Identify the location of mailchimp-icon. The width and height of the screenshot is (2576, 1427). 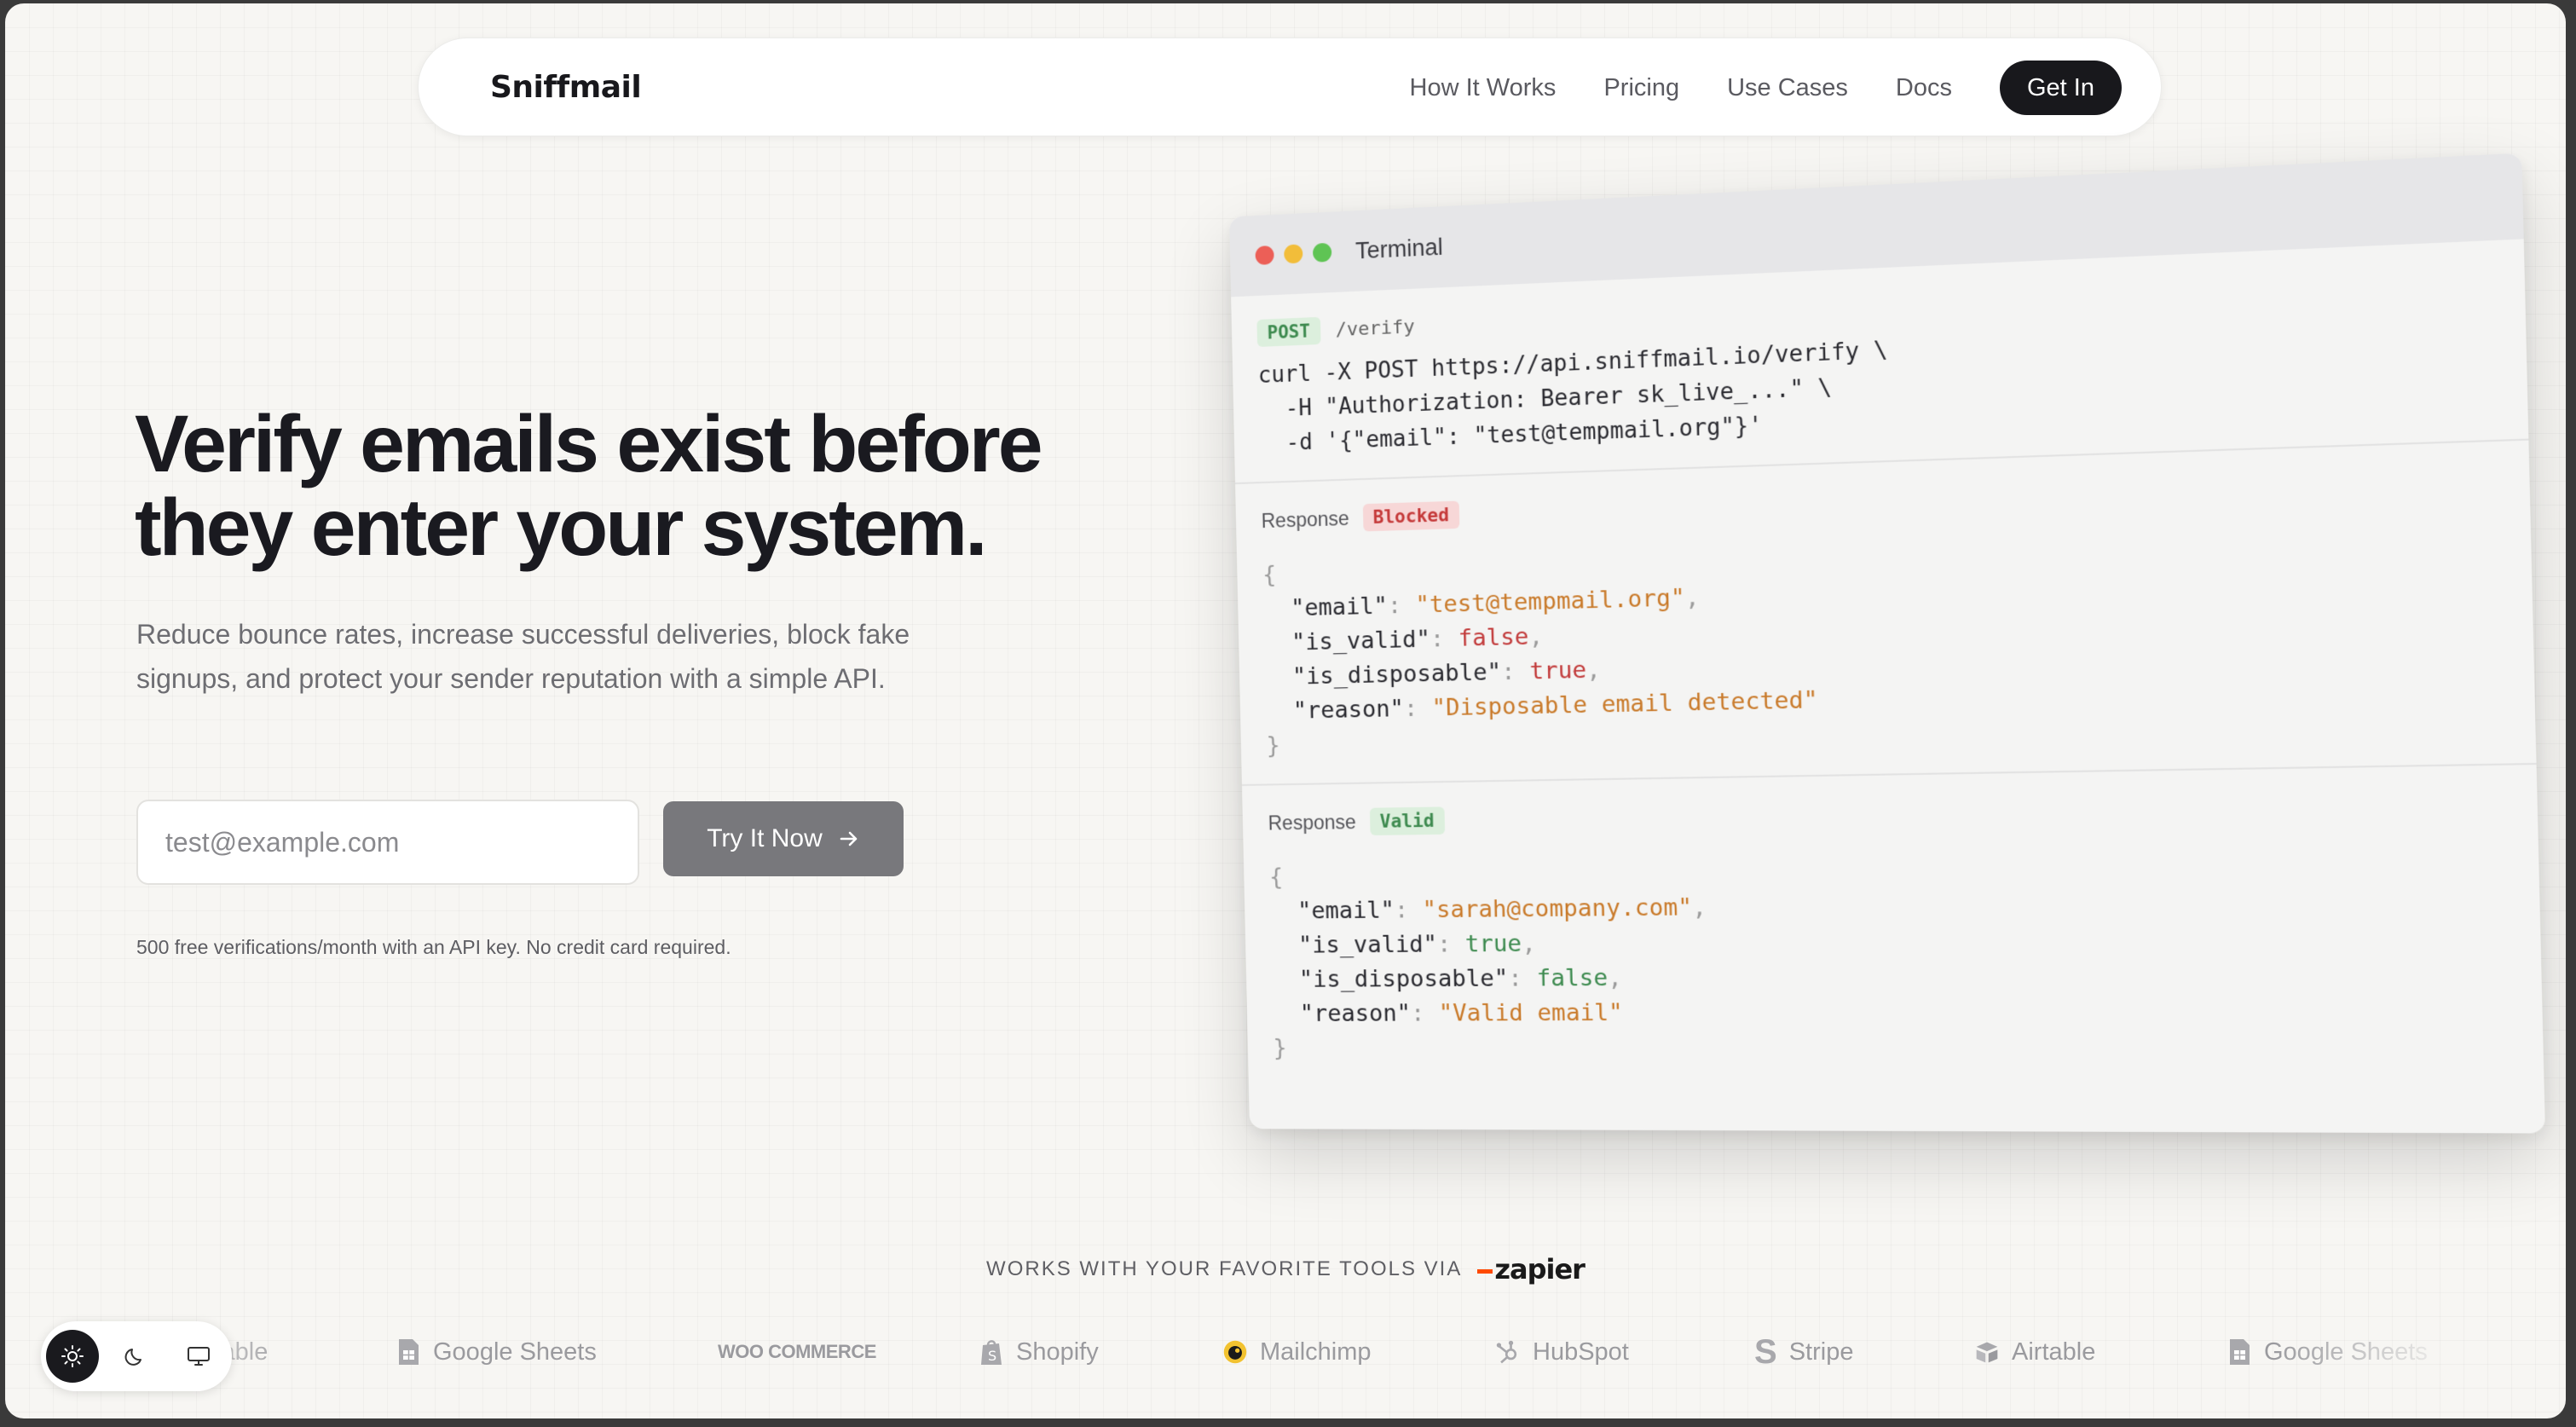
(1235, 1352).